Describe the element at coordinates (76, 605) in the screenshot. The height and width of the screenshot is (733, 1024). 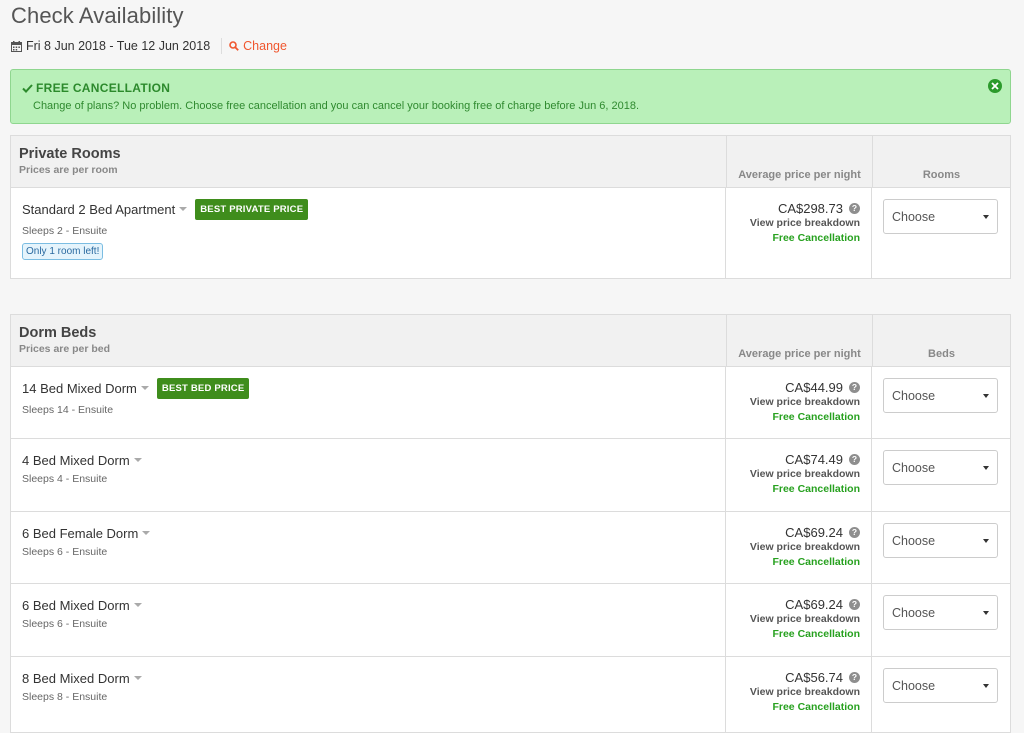
I see `room-name: 6 Bed Mixed Dorm` at that location.